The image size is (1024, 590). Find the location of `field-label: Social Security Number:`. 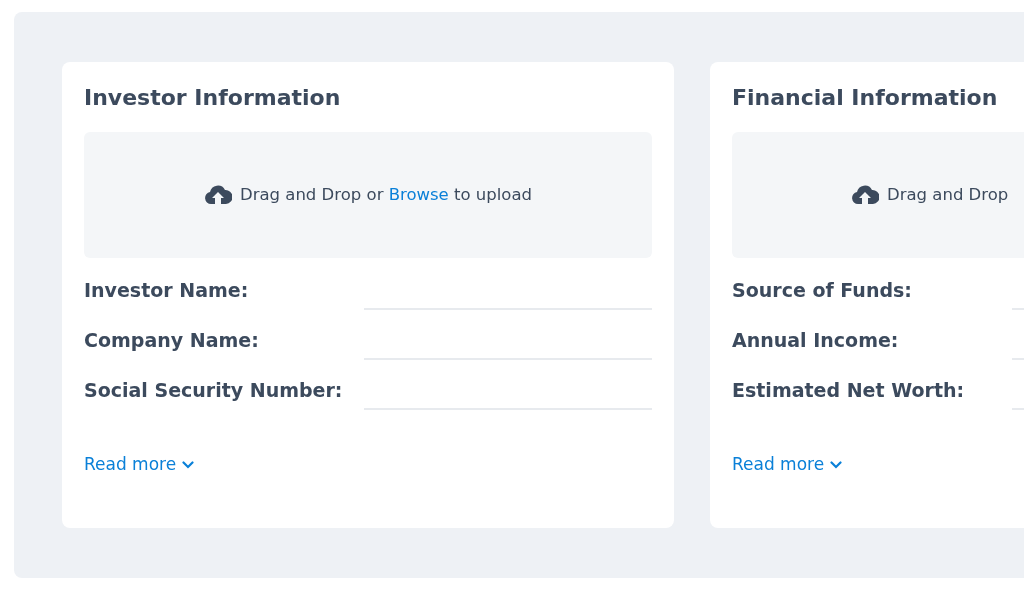

field-label: Social Security Number: is located at coordinates (214, 390).